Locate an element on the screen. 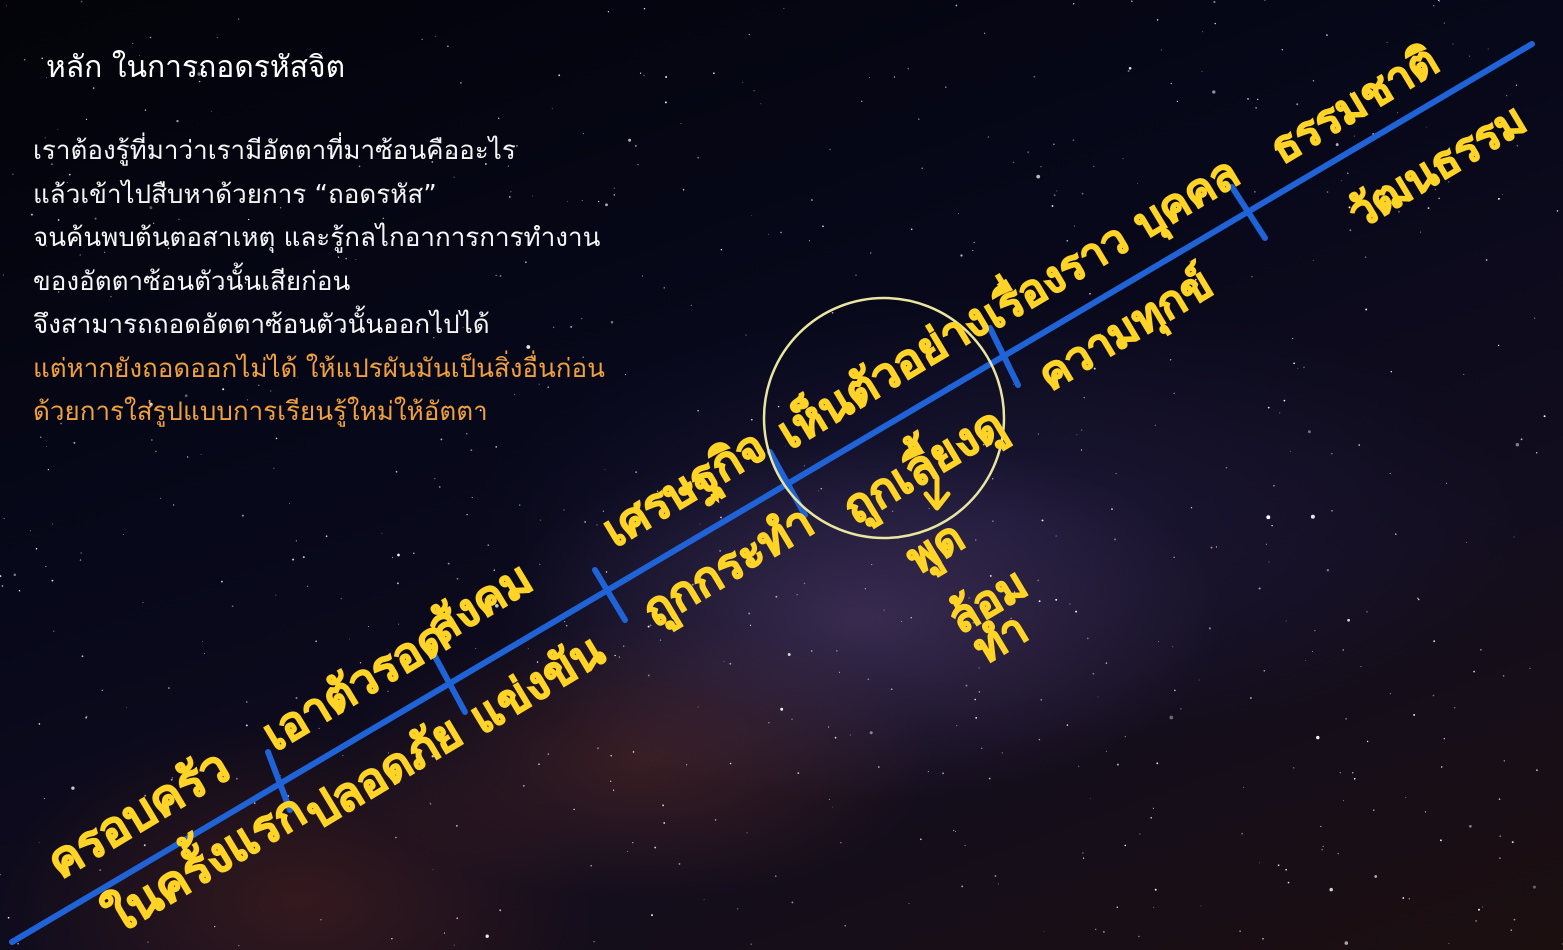 This screenshot has width=1563, height=950. body-line: ของอัตตาซ้อนตัวนั้นเสียก่อน is located at coordinates (192, 281).